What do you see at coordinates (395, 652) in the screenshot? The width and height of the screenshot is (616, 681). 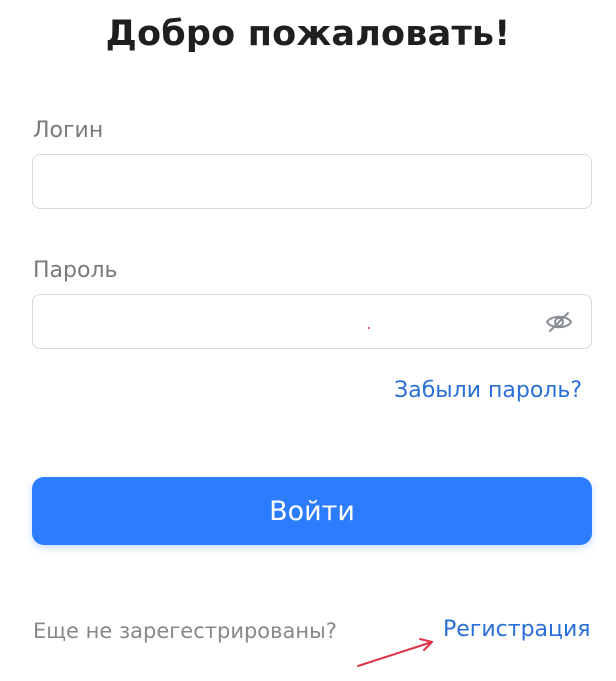 I see `annotation-arrow-icon` at bounding box center [395, 652].